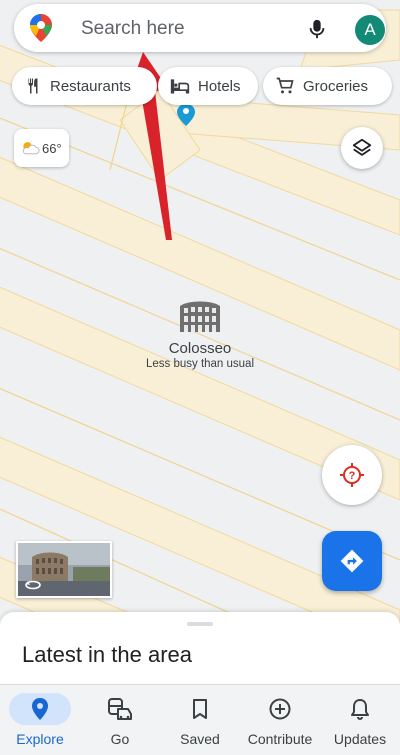  Describe the element at coordinates (133, 29) in the screenshot. I see `search-input: Search here` at that location.